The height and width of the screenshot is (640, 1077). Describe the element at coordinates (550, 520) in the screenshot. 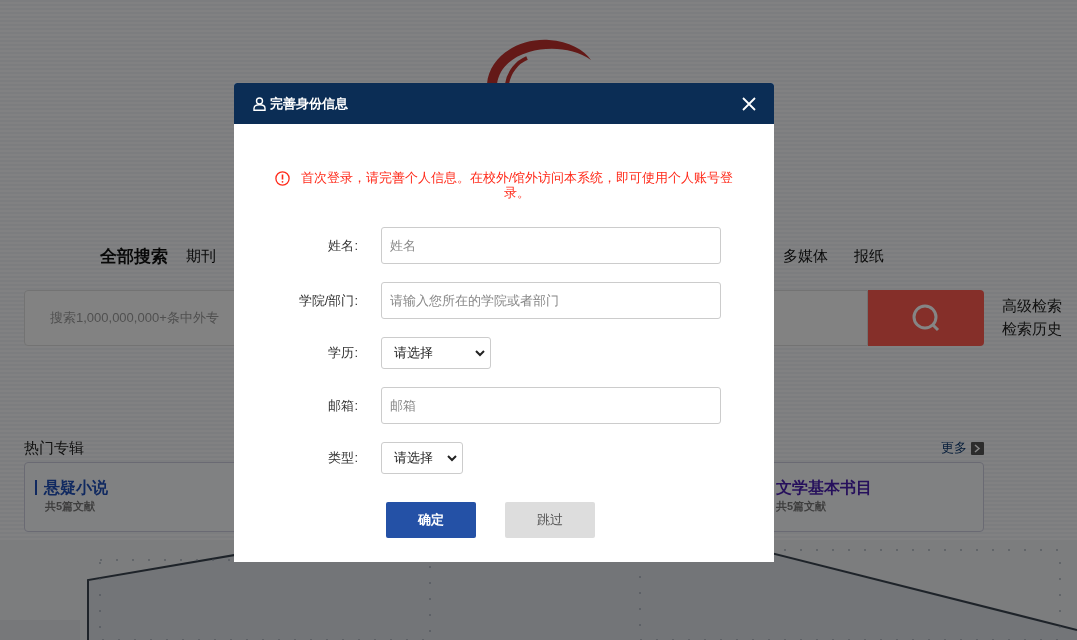

I see `skip-button: 跳过` at that location.